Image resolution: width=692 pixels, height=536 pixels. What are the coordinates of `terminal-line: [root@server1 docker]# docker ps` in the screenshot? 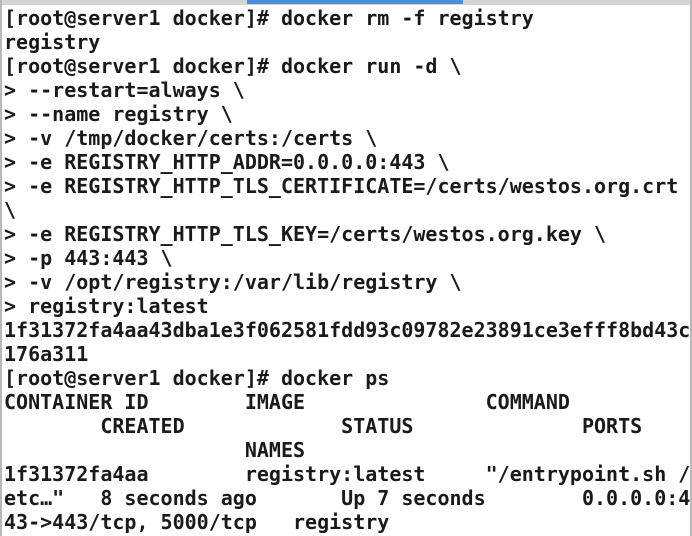 It's located at (197, 378).